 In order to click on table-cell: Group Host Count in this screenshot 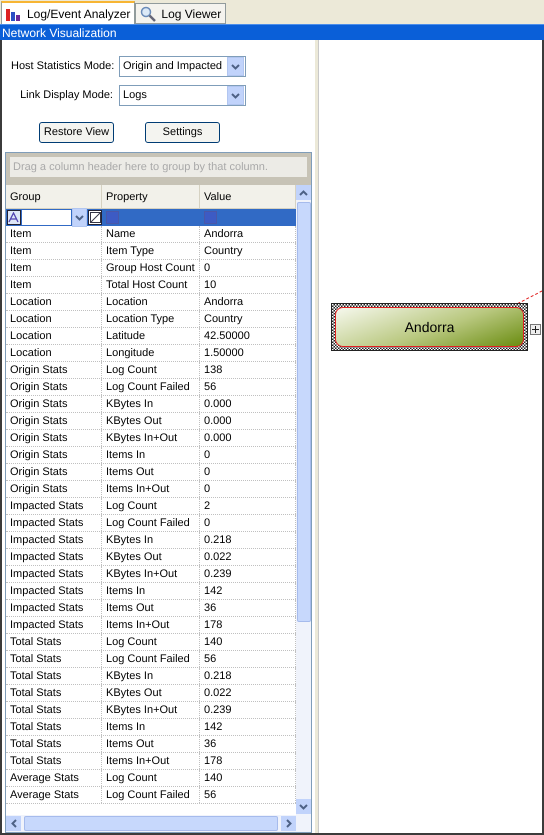, I will do `click(151, 268)`.